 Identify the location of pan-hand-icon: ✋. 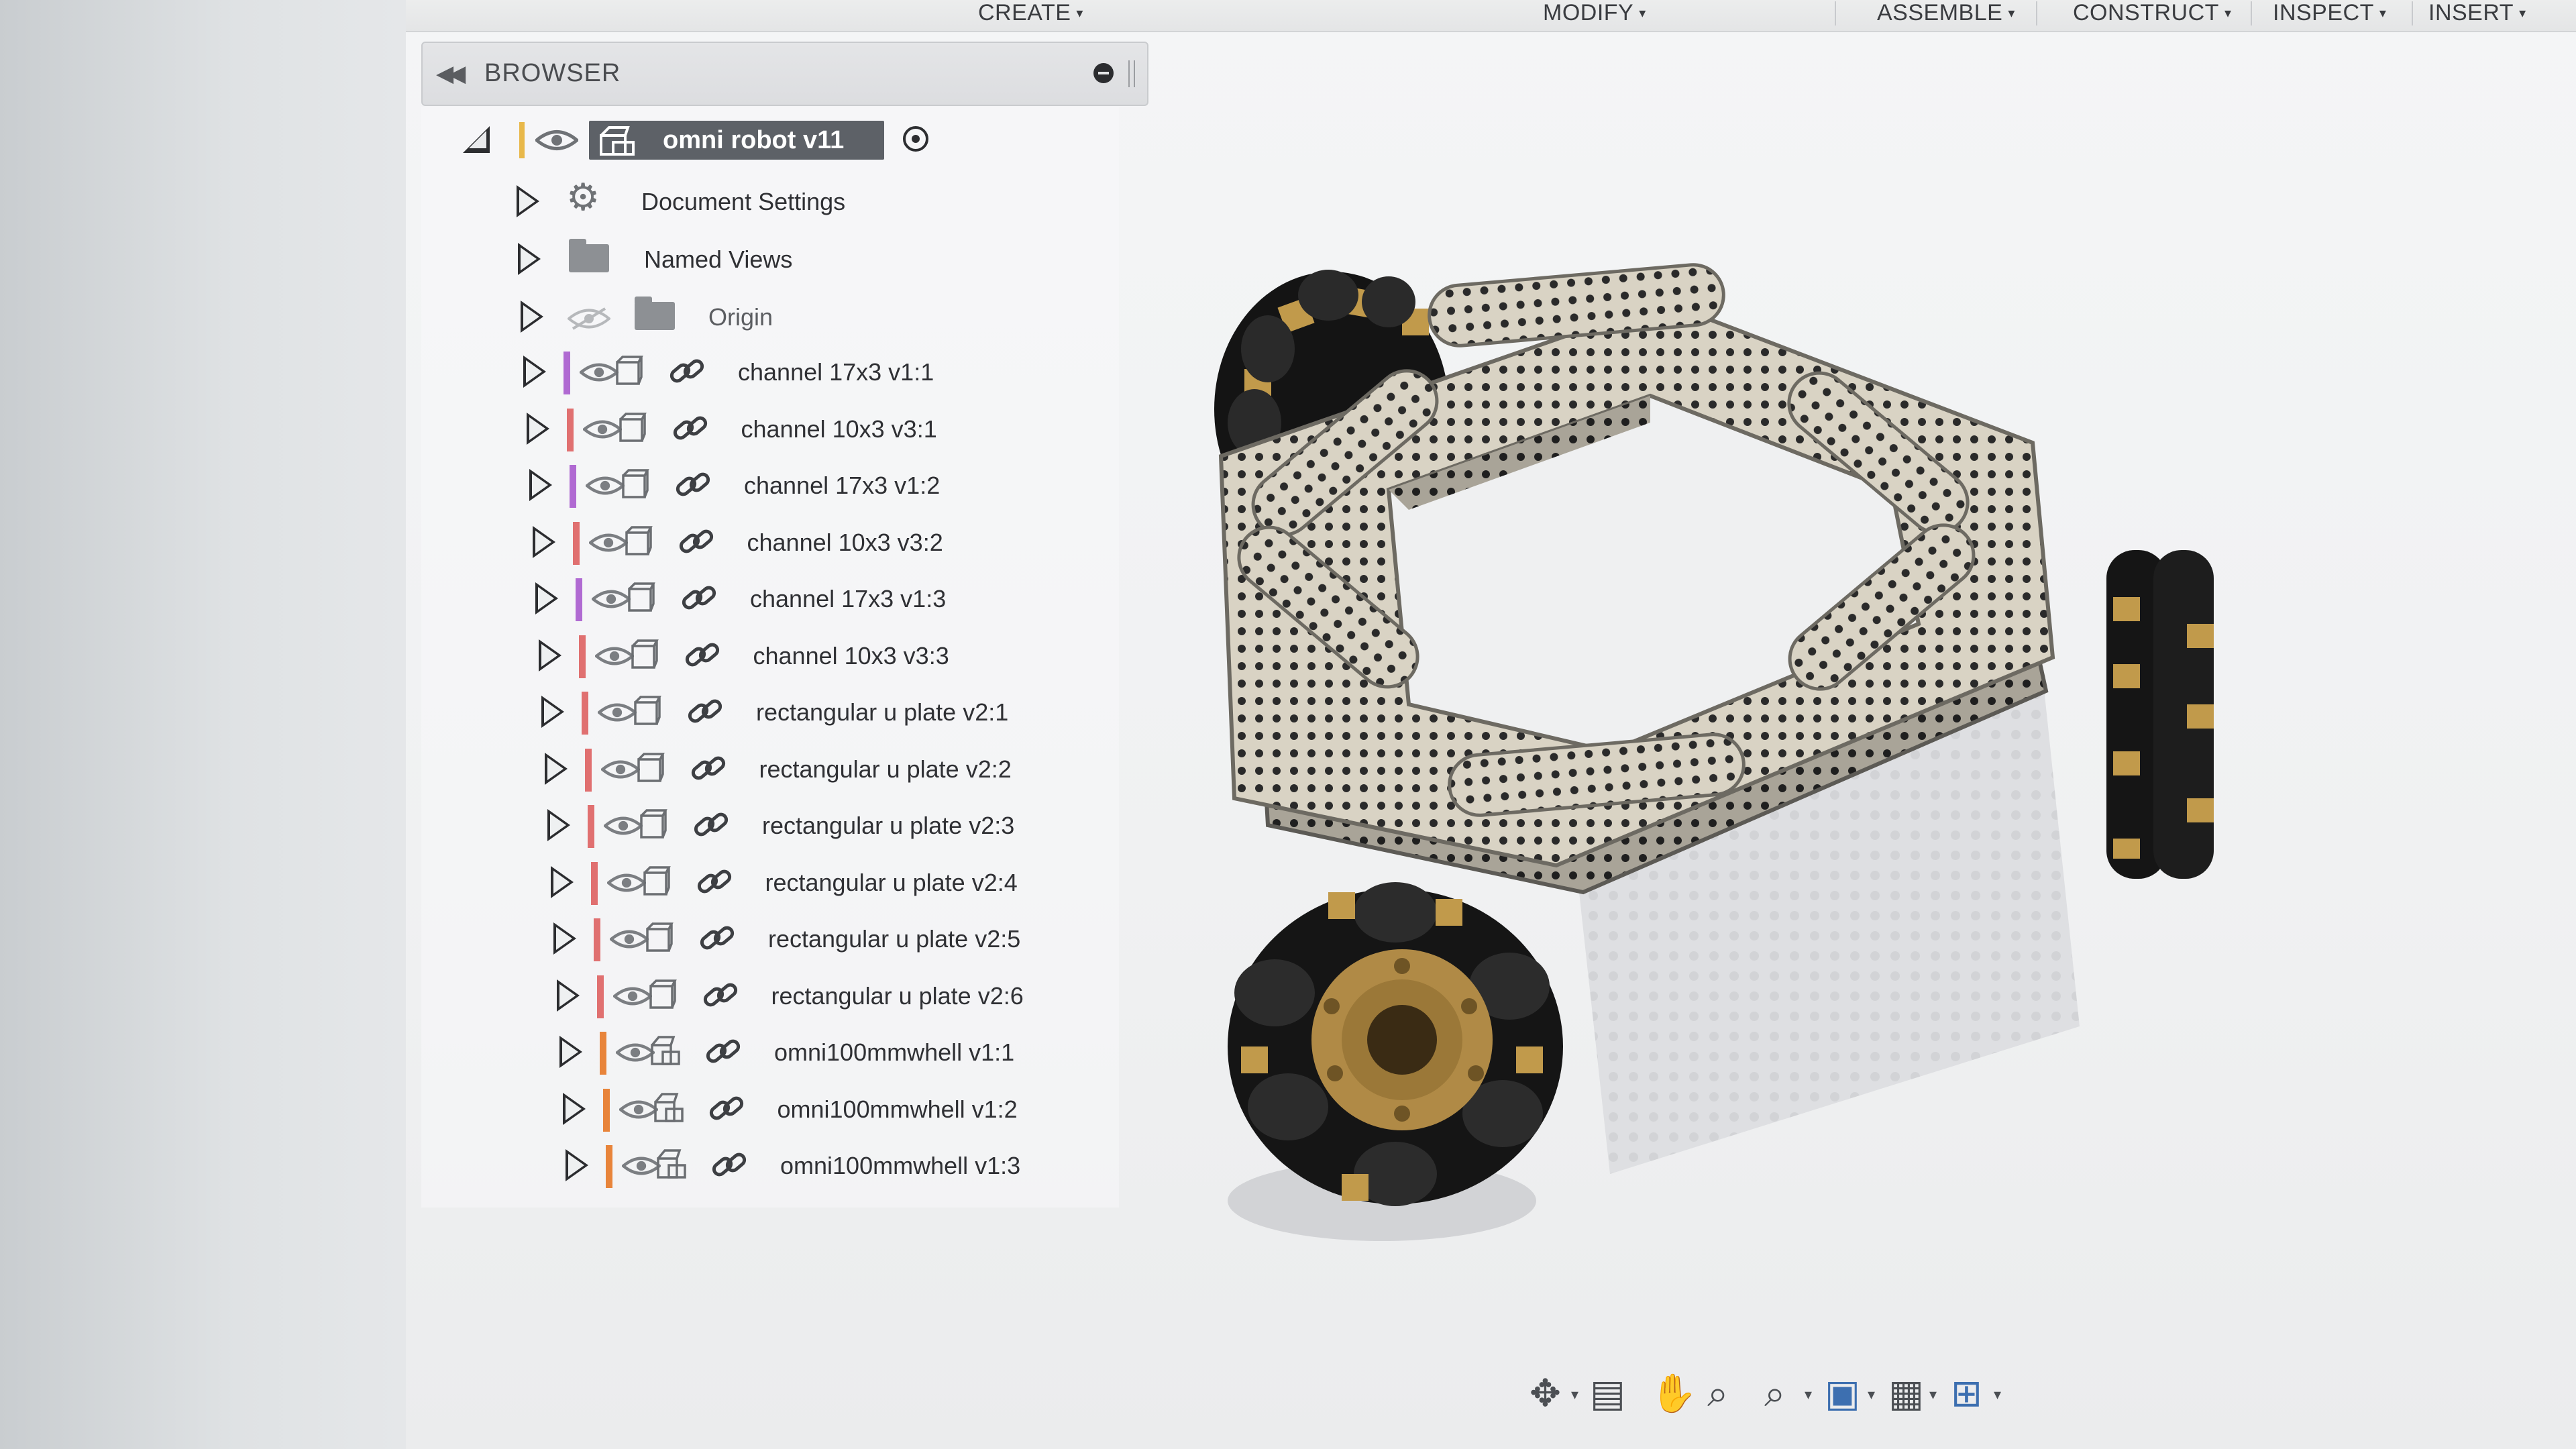
(1673, 1393).